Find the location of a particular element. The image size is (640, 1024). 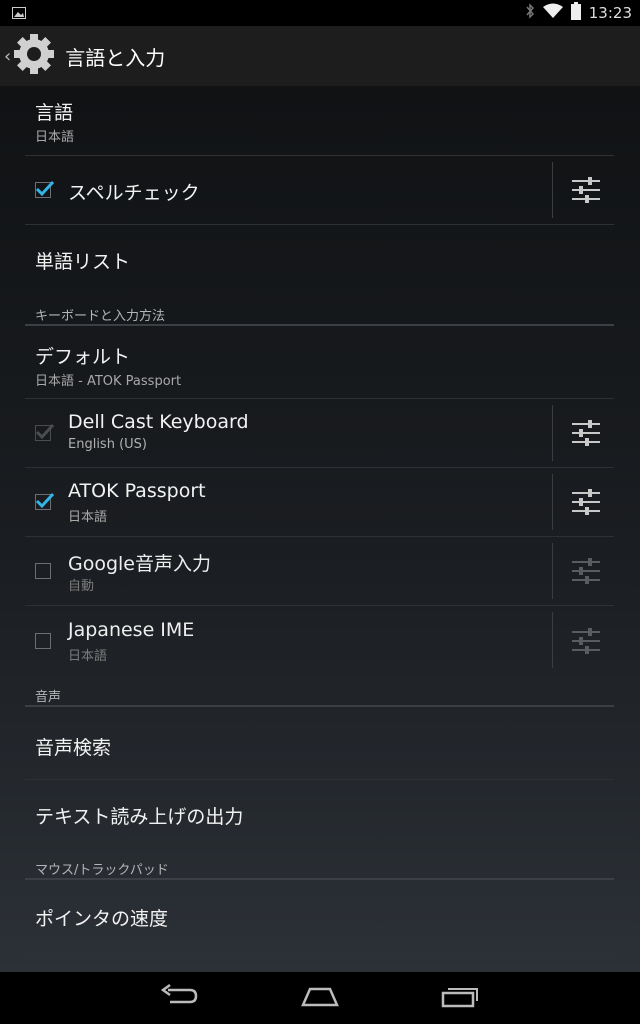

default-title: デフォルト is located at coordinates (83, 357).